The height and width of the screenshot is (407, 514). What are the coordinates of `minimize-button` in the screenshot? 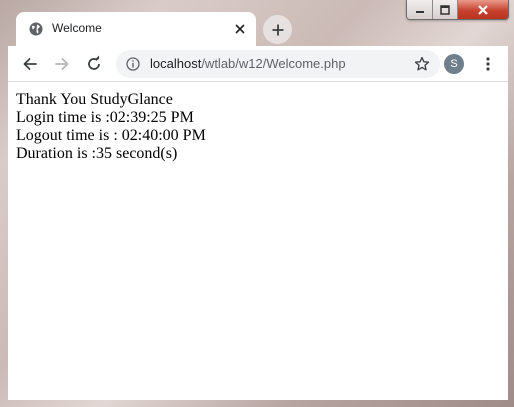 It's located at (420, 9).